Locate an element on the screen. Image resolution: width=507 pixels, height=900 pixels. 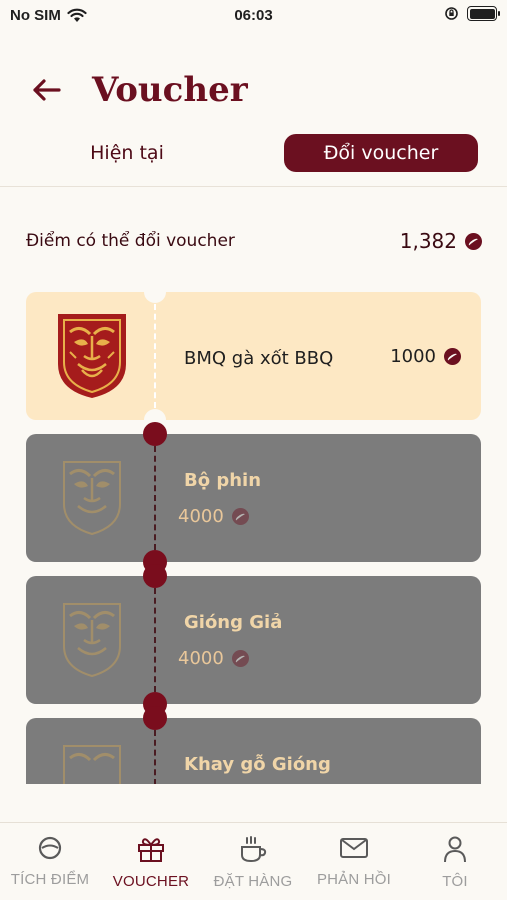
points-summary: Điểm có thể đổi voucher 1,382 is located at coordinates (254, 241).